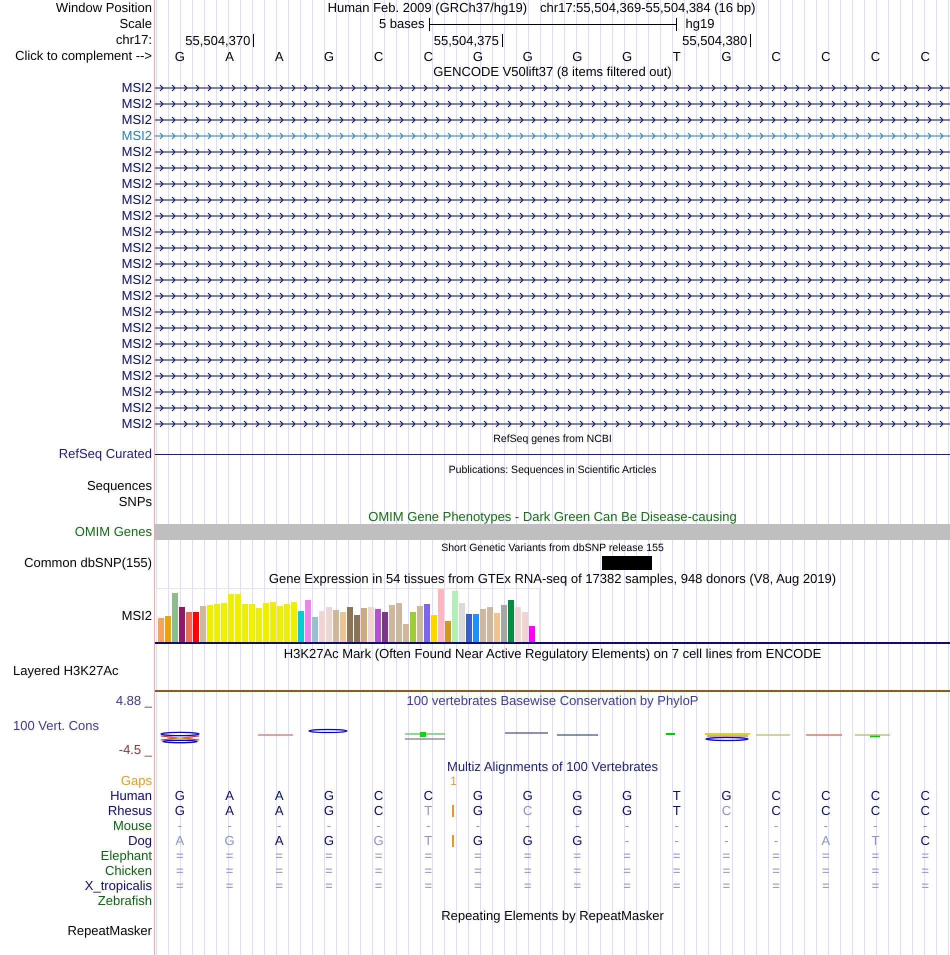 The image size is (950, 955). Describe the element at coordinates (131, 795) in the screenshot. I see `species-label: Human` at that location.